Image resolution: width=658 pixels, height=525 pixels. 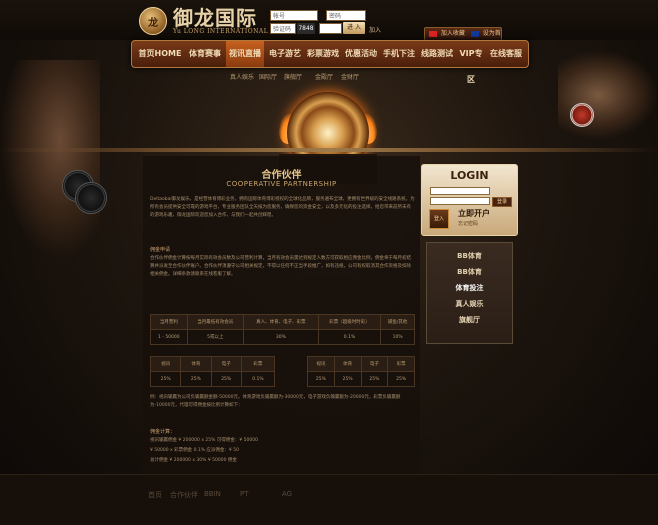 What do you see at coordinates (324, 76) in the screenshot?
I see `subnav-item: 金殿厅` at bounding box center [324, 76].